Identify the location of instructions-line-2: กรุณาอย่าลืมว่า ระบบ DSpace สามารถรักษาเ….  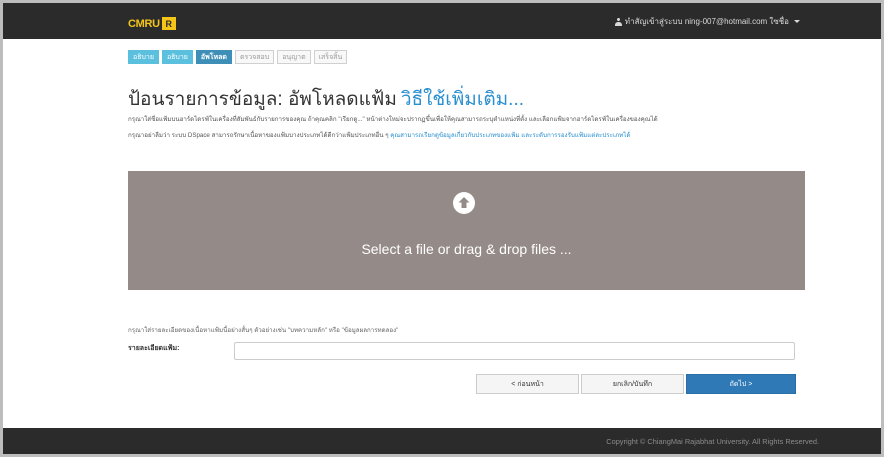
(478, 135).